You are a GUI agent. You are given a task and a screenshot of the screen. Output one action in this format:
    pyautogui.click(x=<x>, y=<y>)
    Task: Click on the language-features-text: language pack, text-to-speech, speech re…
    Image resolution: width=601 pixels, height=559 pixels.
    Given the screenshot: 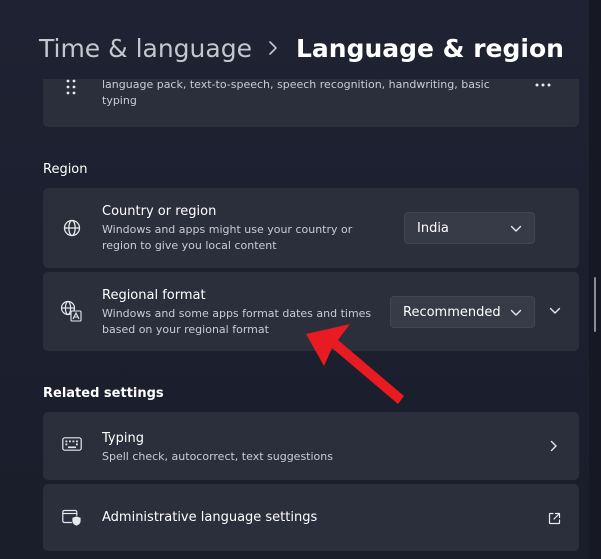 What is the action you would take?
    pyautogui.click(x=296, y=84)
    